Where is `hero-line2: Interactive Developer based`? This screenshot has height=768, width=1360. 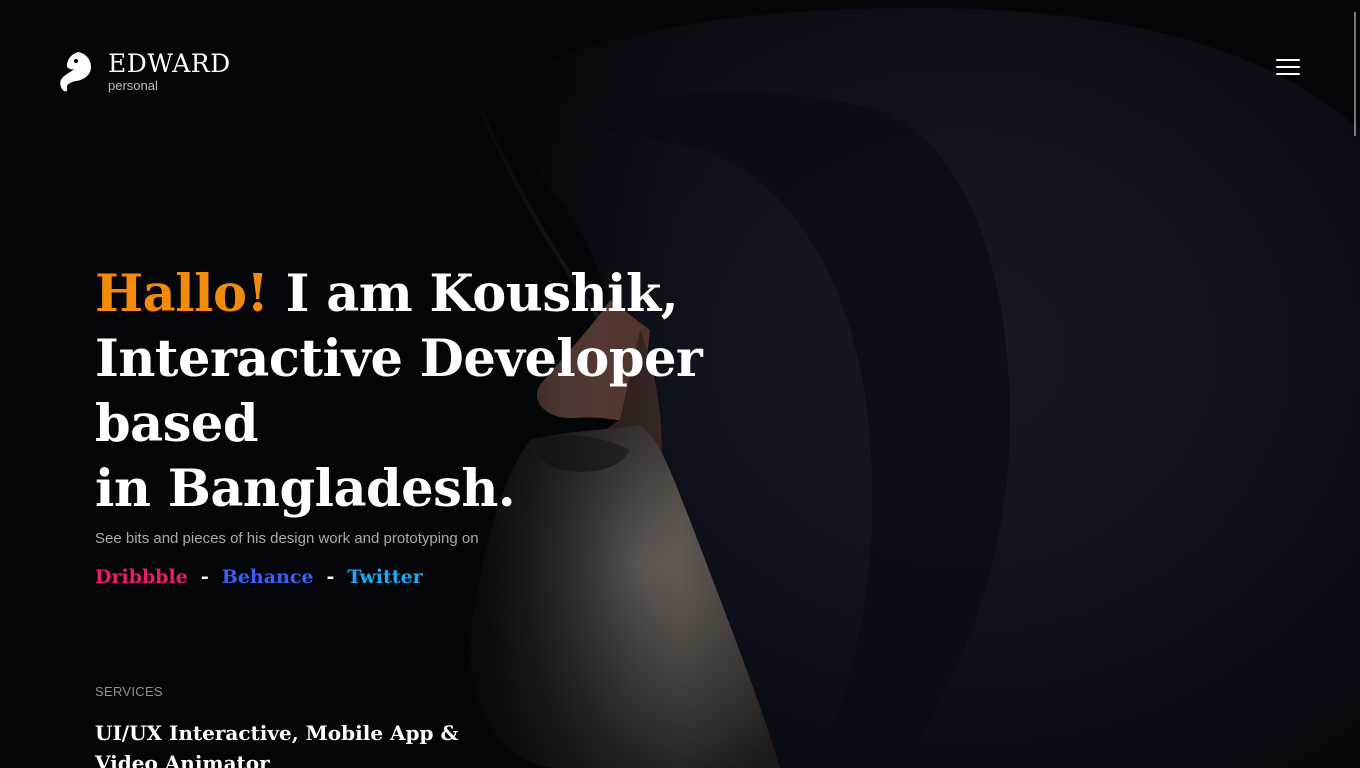
hero-line2: Interactive Developer based is located at coordinates (399, 391).